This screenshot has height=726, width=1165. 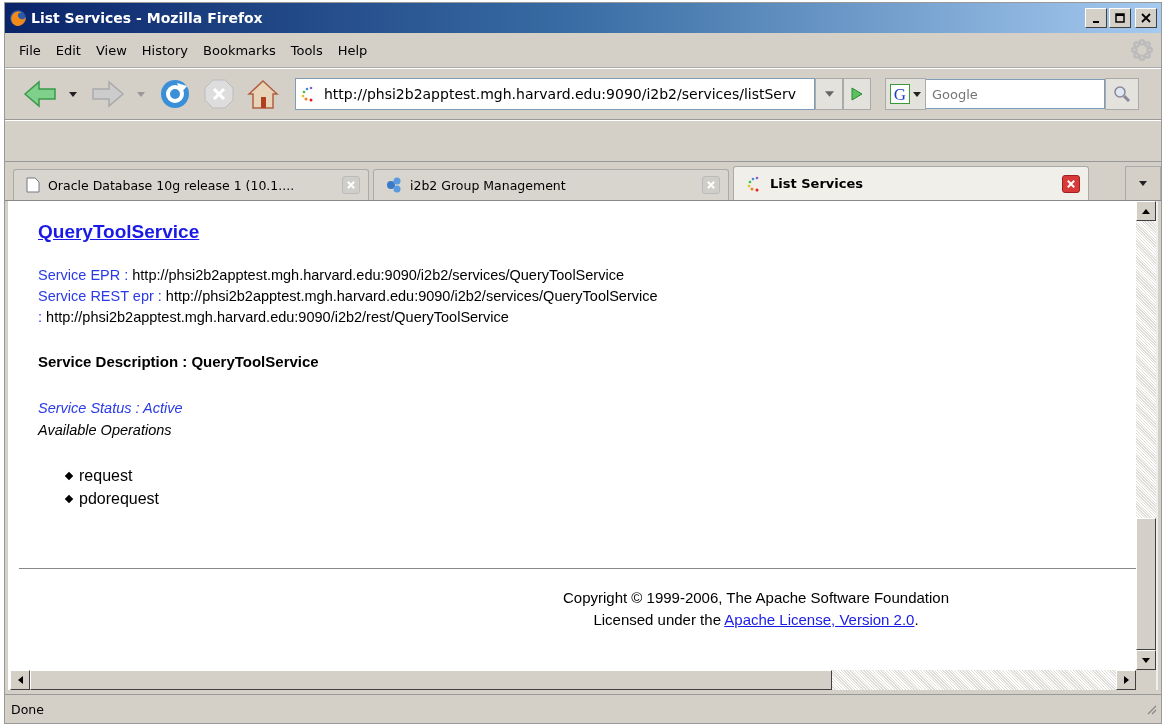 I want to click on minimize-button, so click(x=1096, y=18).